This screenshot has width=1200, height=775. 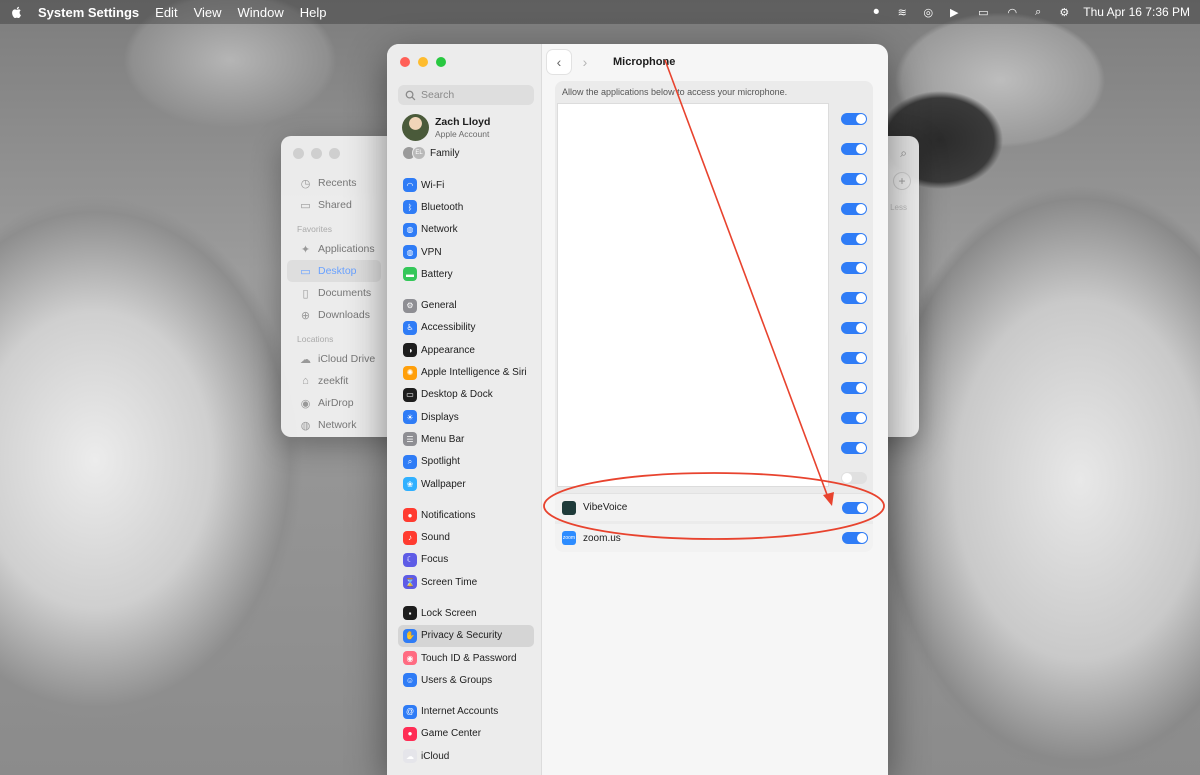 I want to click on sidebar-item-wi-fi: ◠ Wi-Fi, so click(x=466, y=185).